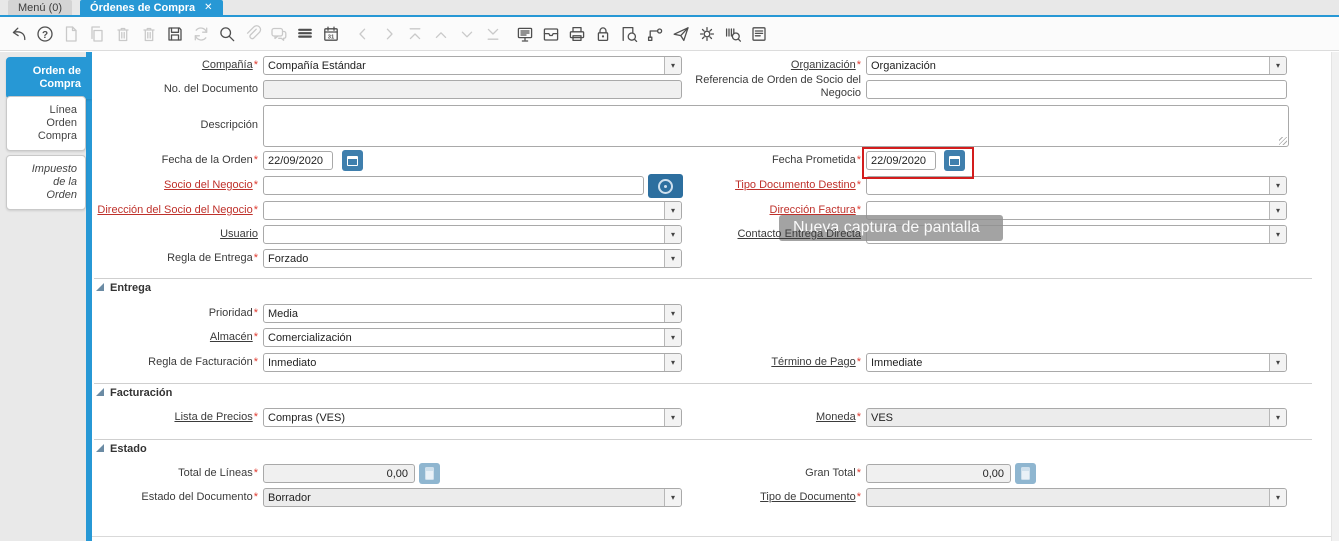  What do you see at coordinates (389, 34) in the screenshot?
I see `next-record-icon` at bounding box center [389, 34].